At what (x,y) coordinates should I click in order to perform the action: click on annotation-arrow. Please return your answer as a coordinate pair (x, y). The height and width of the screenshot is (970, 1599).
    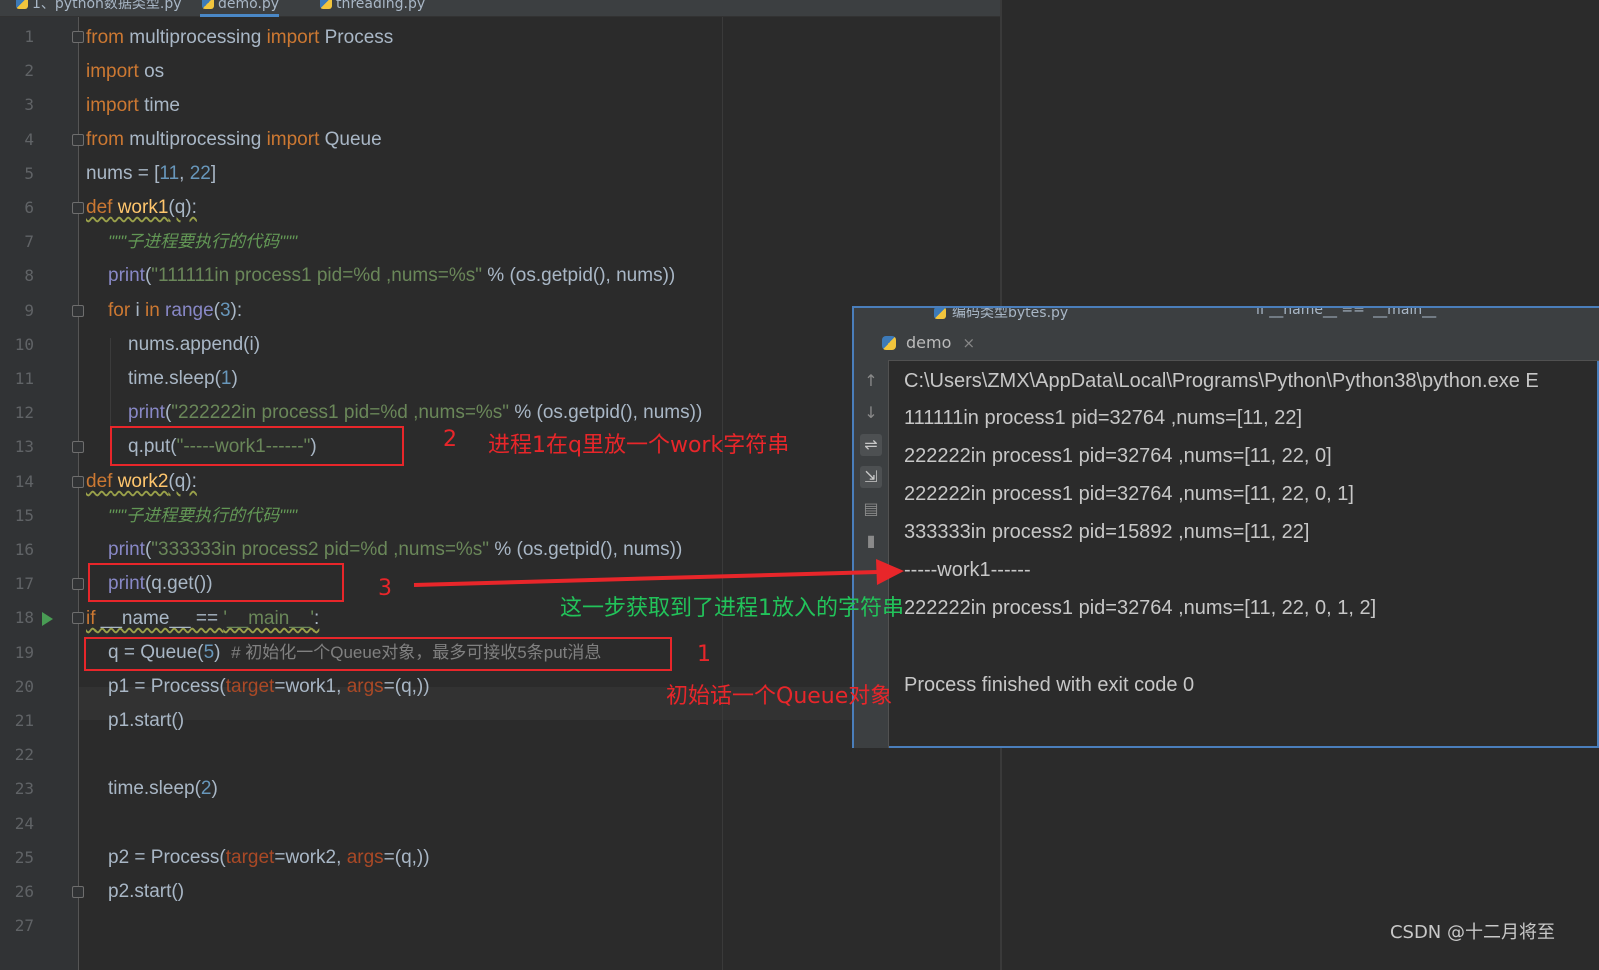
    Looking at the image, I should click on (658, 573).